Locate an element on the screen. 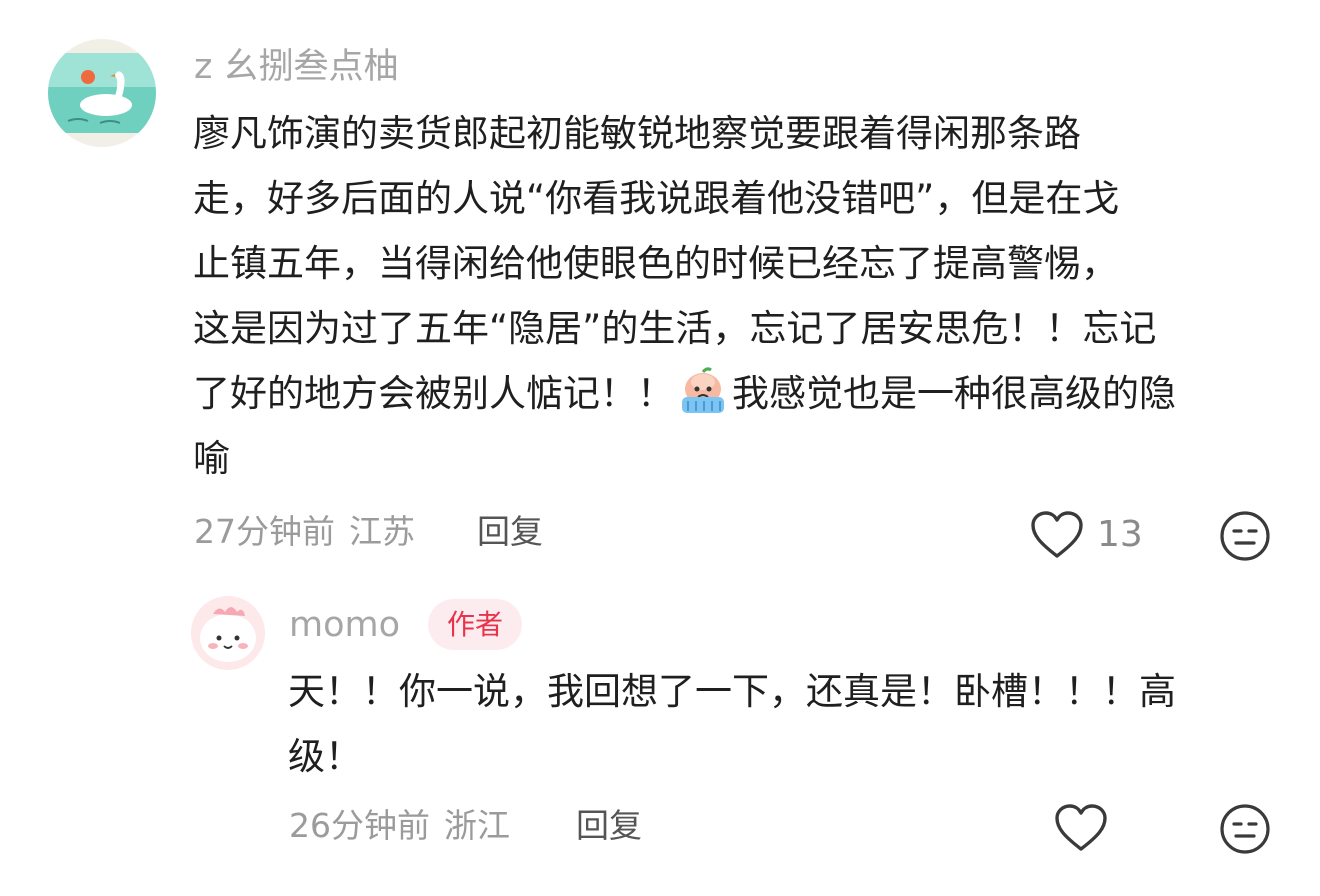 This screenshot has width=1320, height=896. user-avatar is located at coordinates (102, 93).